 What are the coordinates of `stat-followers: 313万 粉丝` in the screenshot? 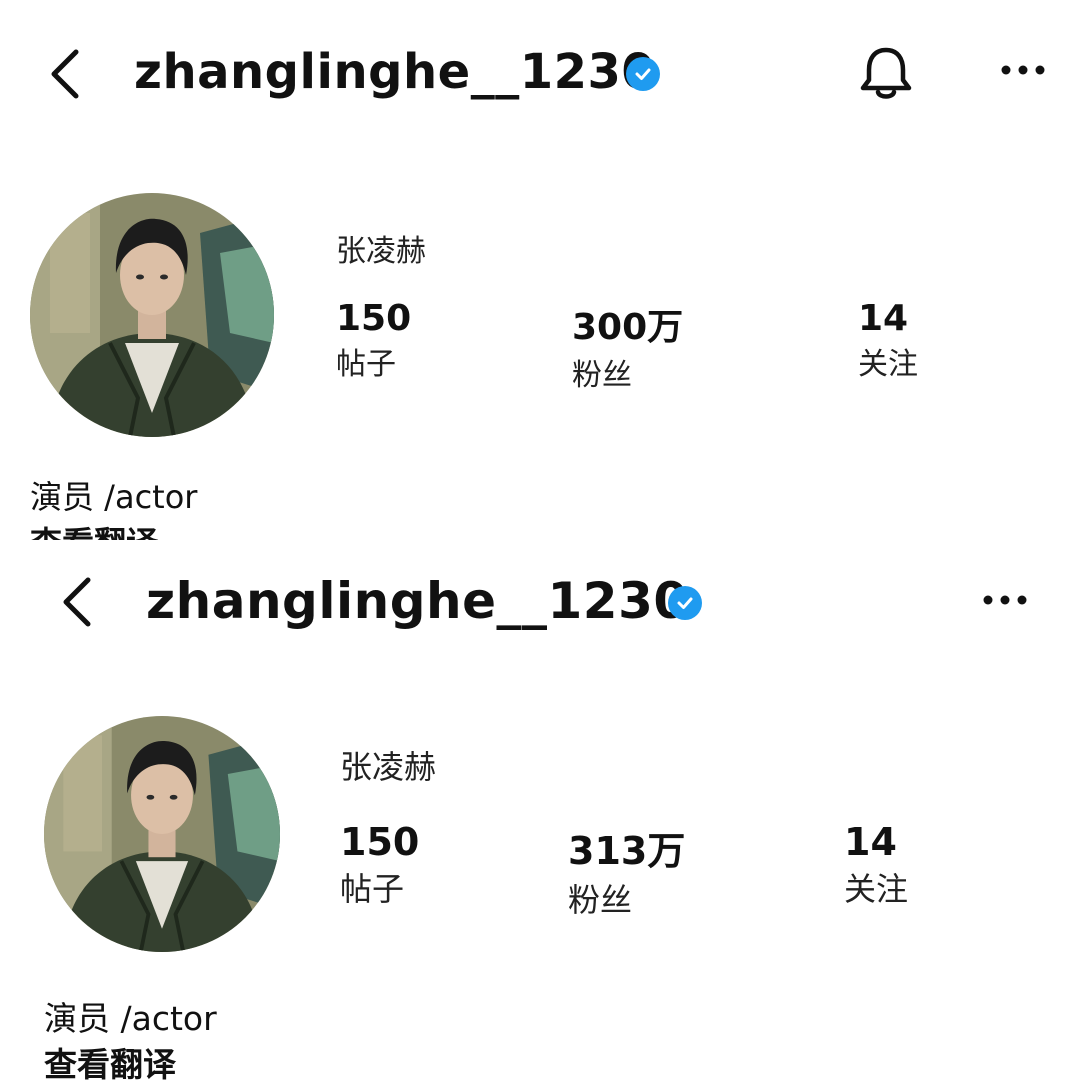 It's located at (626, 870).